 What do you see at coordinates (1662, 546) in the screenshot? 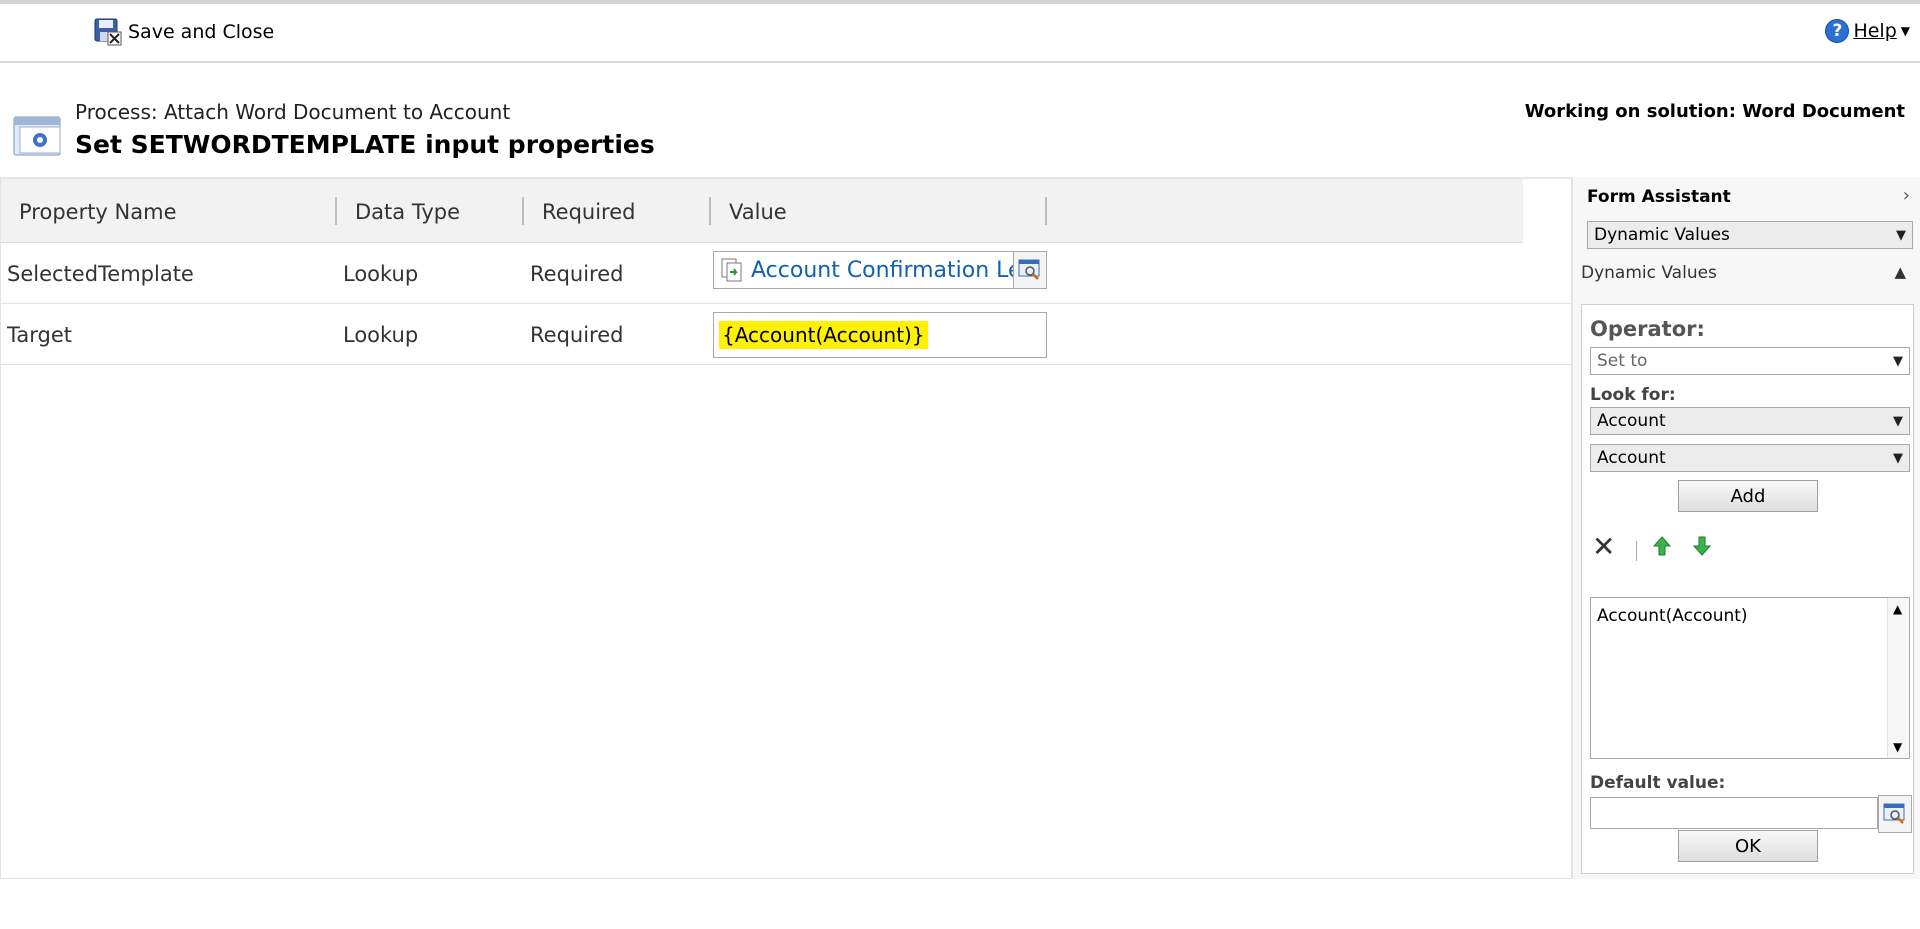
I see `move-up-icon` at bounding box center [1662, 546].